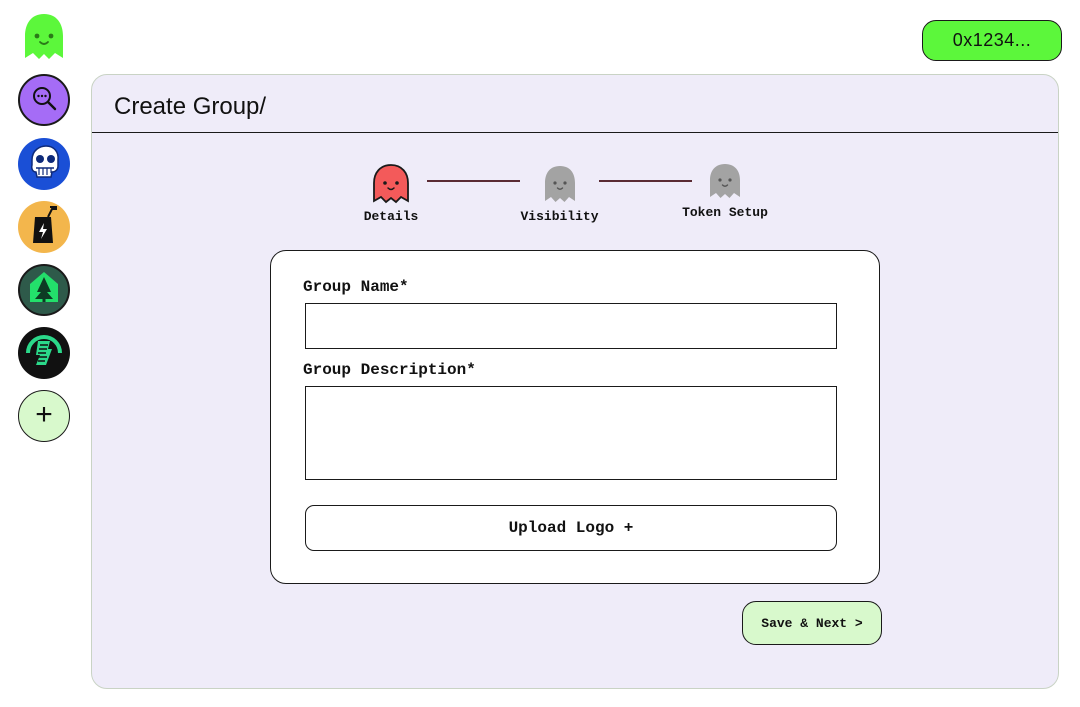  What do you see at coordinates (389, 370) in the screenshot?
I see `group-description-label: Group Description*` at bounding box center [389, 370].